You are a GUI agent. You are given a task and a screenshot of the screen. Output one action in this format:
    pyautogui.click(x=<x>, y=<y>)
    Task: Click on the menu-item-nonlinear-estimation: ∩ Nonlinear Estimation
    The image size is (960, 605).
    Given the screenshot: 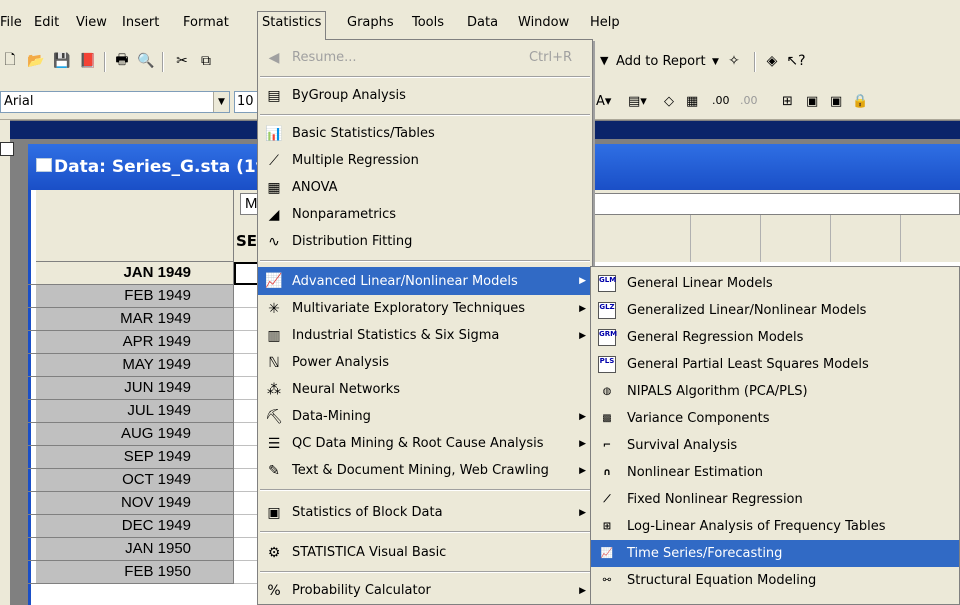 What is the action you would take?
    pyautogui.click(x=775, y=472)
    